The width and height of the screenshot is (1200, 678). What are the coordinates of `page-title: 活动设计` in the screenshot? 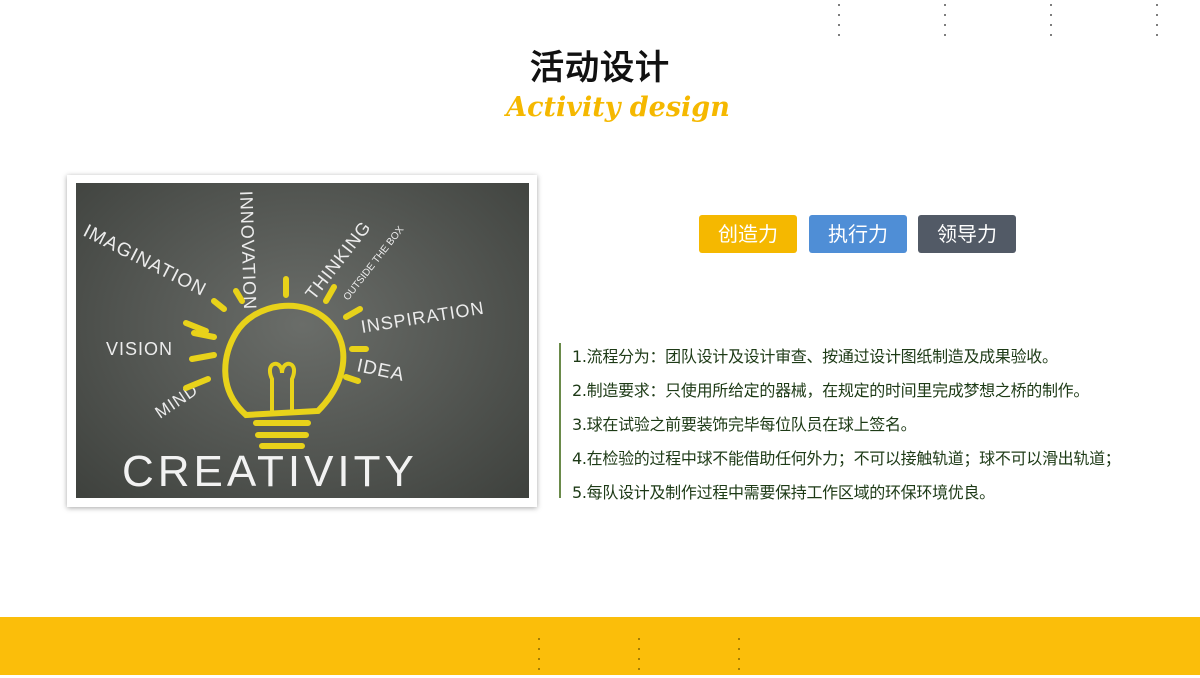 It's located at (600, 68).